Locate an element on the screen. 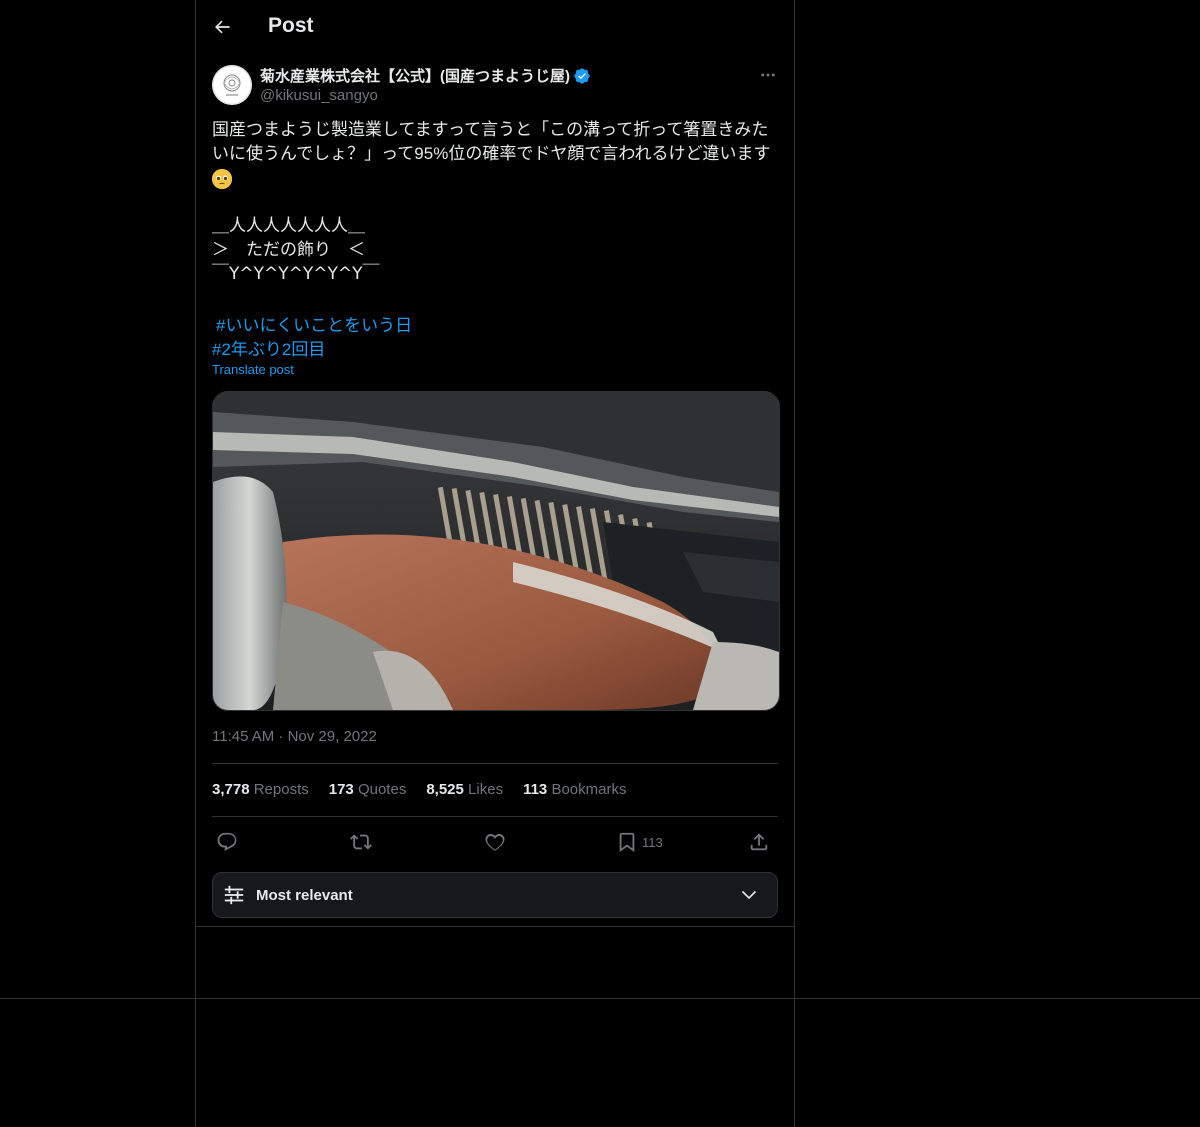  post-timestamp: 11:45 AM · Nov 29, 2022 is located at coordinates (294, 736).